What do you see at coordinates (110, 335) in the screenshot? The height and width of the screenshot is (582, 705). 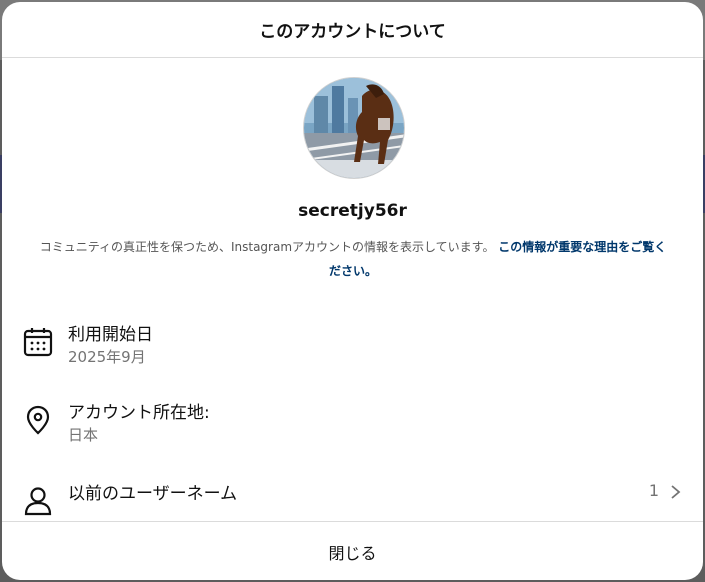 I see `joined-date-label: 利用開始日` at bounding box center [110, 335].